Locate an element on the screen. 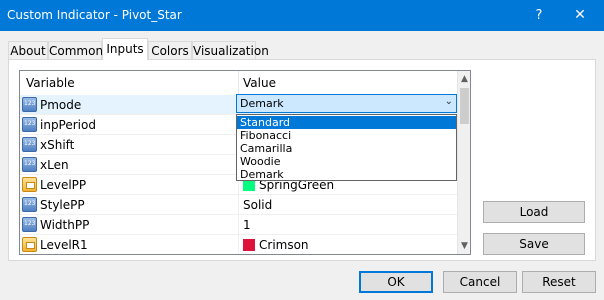  title-bar: Custom Indicator - Pivot_Star ? ✕ is located at coordinates (302, 15).